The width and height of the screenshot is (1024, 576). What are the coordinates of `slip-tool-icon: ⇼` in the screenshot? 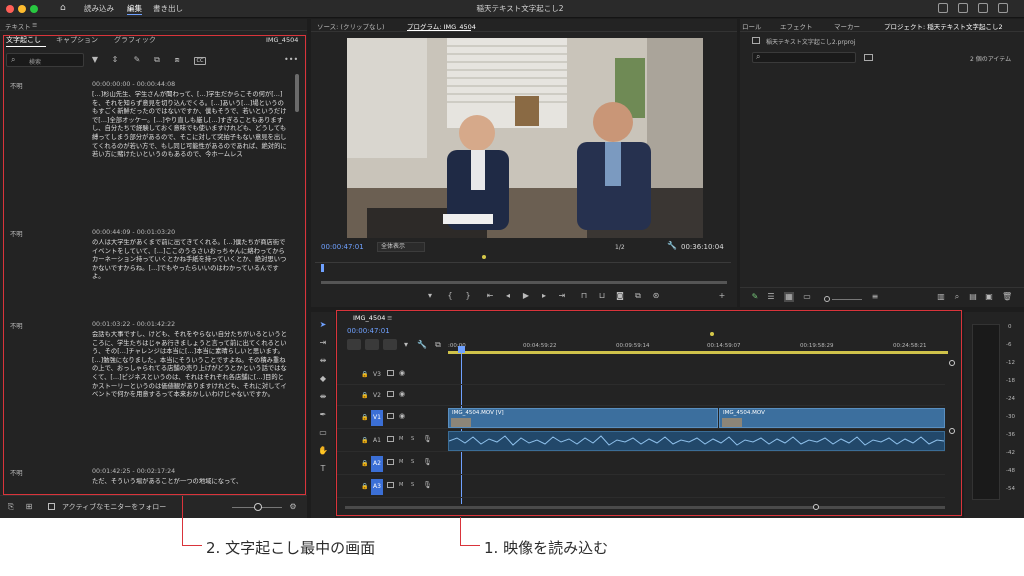 It's located at (323, 397).